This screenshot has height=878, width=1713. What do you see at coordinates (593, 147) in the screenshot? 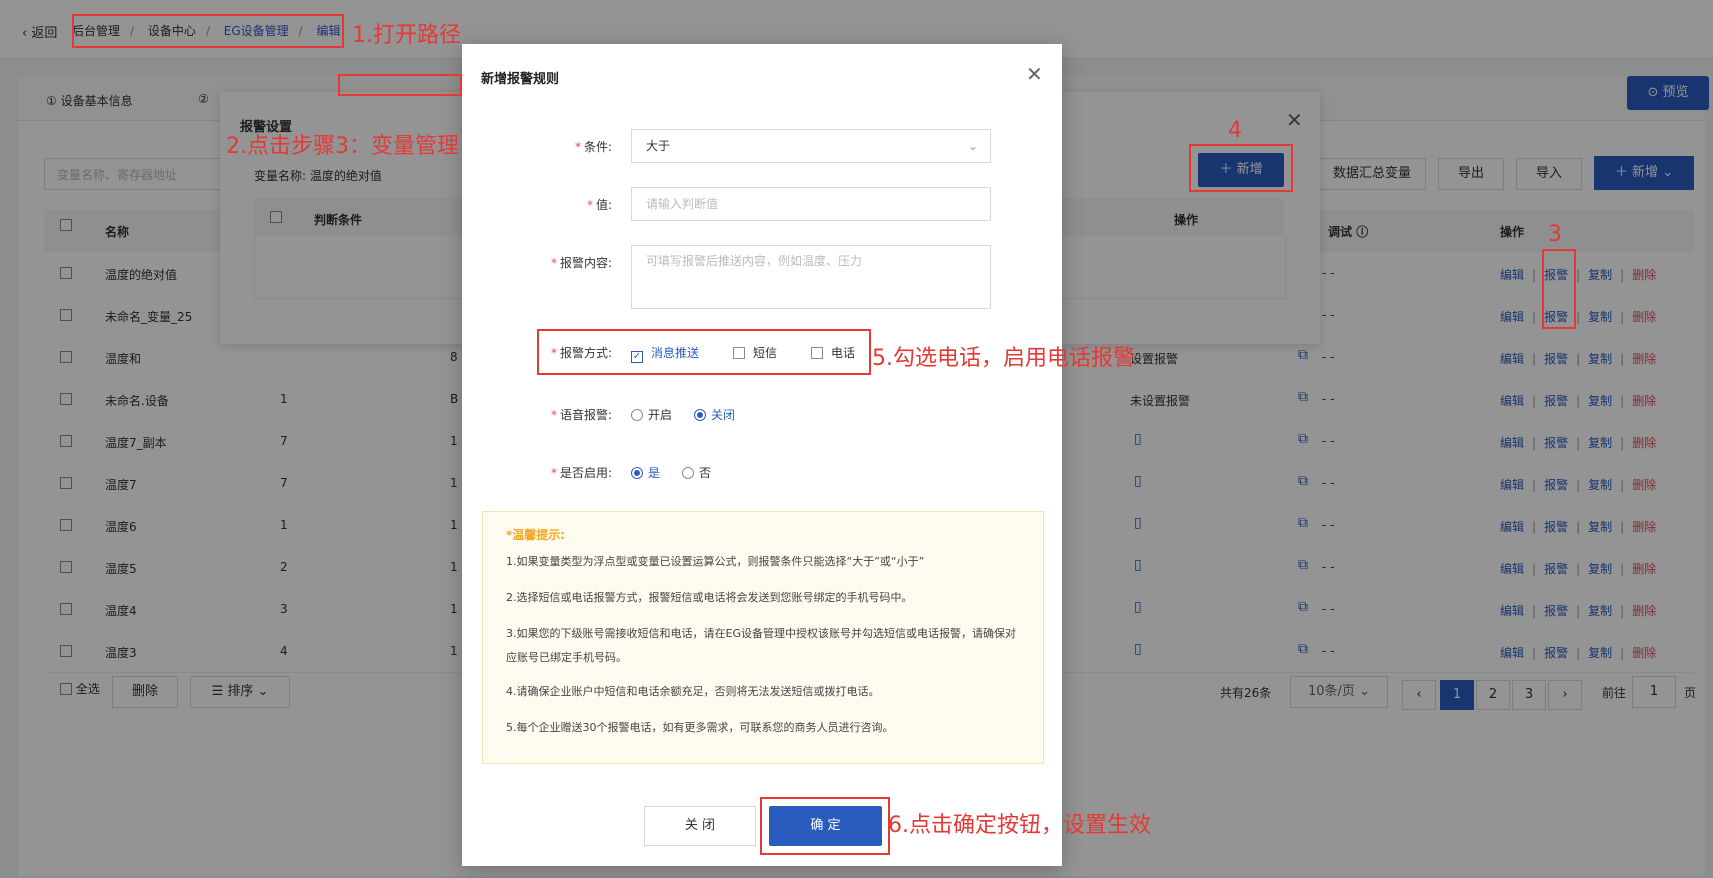
I see `condition-label: * 条件:` at bounding box center [593, 147].